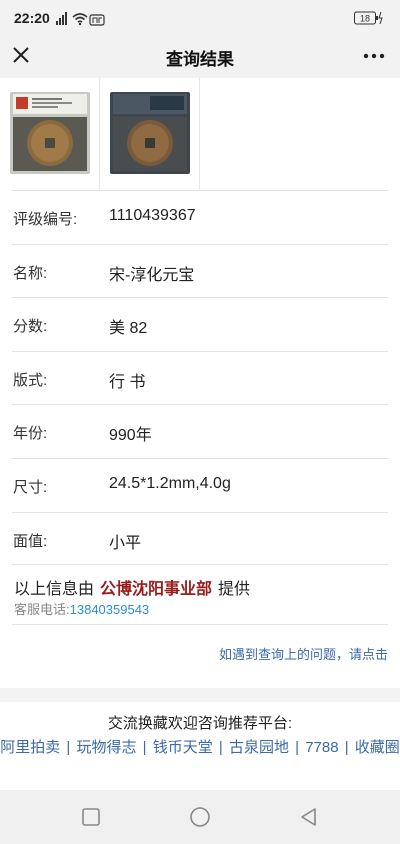 This screenshot has height=844, width=400. I want to click on section-divider, so click(200, 695).